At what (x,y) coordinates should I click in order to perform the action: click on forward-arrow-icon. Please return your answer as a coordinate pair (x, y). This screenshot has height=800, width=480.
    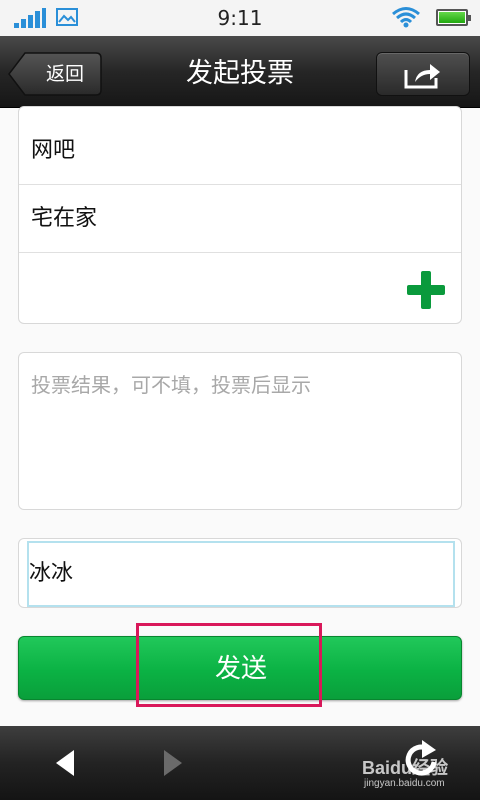
    Looking at the image, I should click on (173, 763).